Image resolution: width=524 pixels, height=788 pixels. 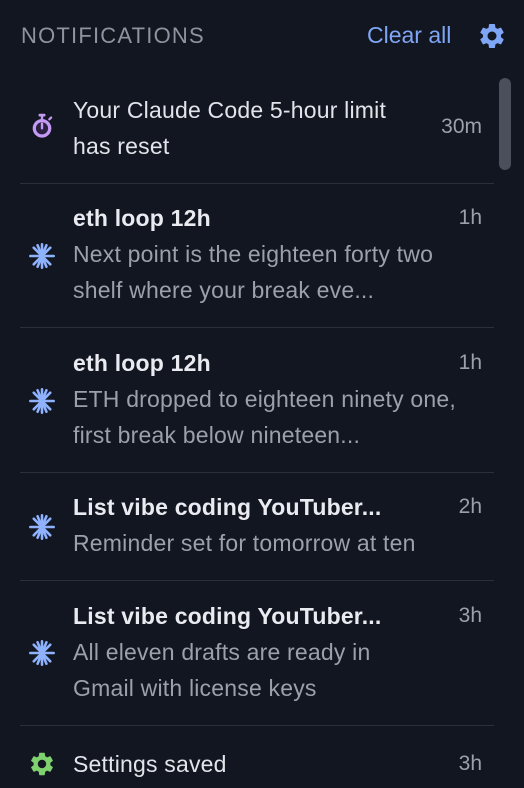 I want to click on panel-title: NOTIFICATIONS, so click(x=113, y=35).